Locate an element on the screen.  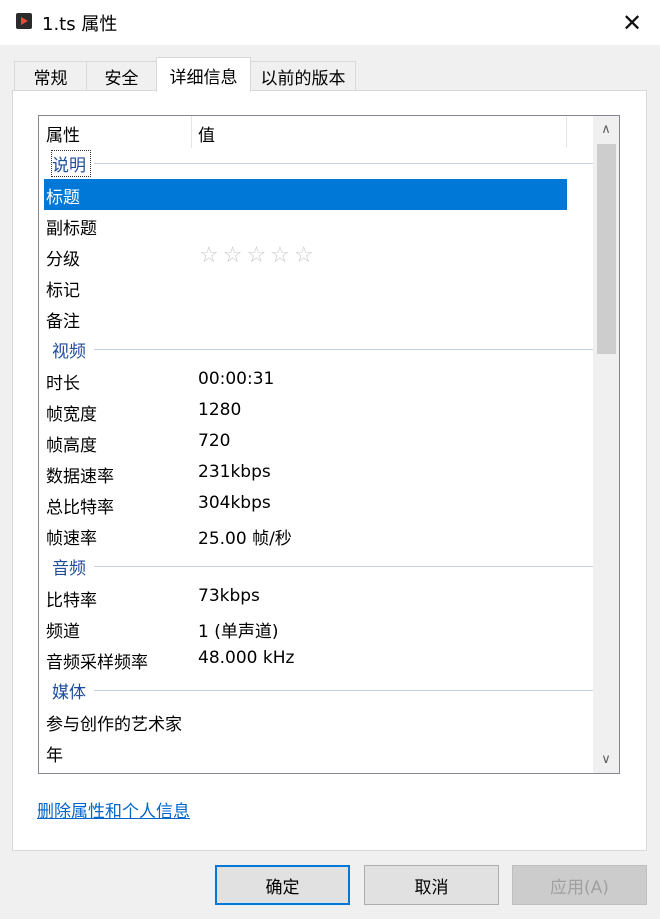
rating-stars: ☆☆☆☆☆ is located at coordinates (258, 255).